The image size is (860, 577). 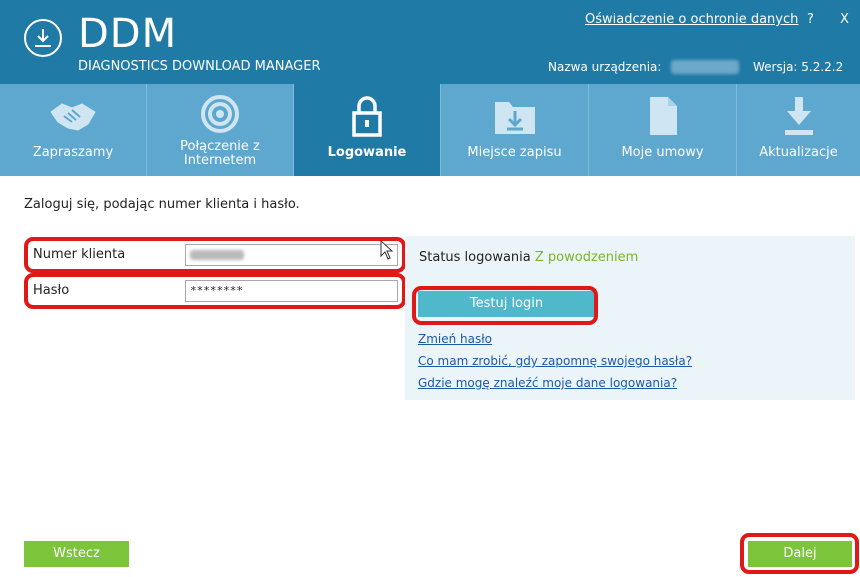 I want to click on tab-label: Logowanie, so click(x=367, y=152).